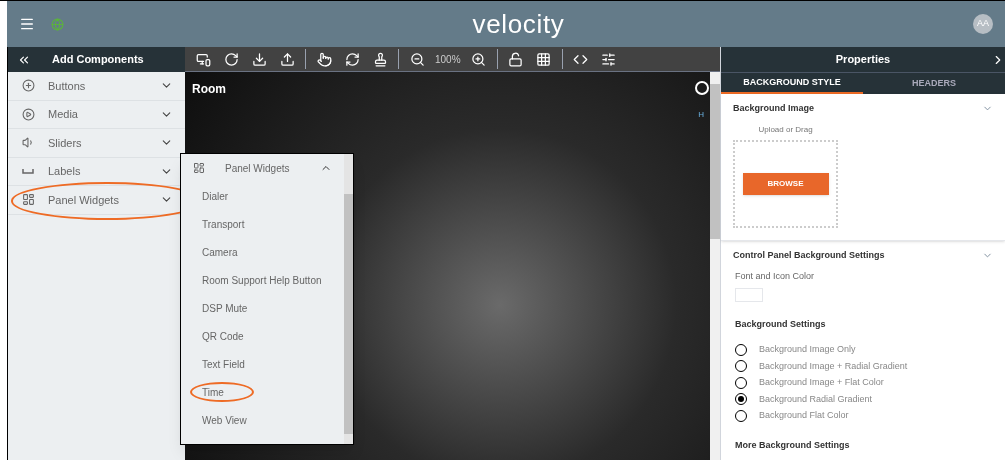 The image size is (1005, 460). I want to click on radio-label: Background Radial Gradient, so click(816, 399).